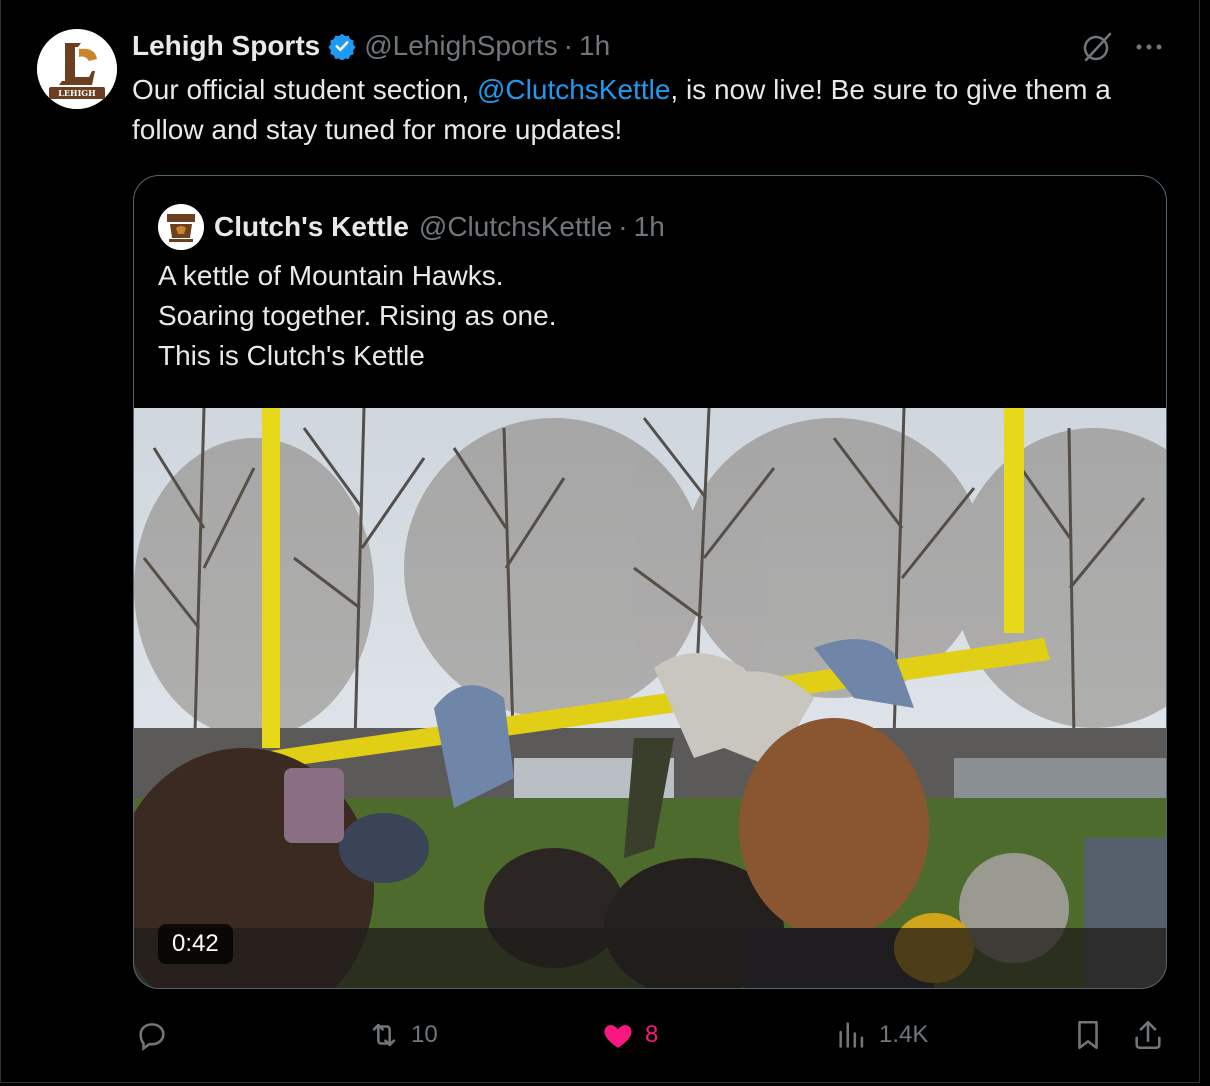 The height and width of the screenshot is (1086, 1210). What do you see at coordinates (331, 275) in the screenshot?
I see `quote-line: A kettle of Mountain Hawks.` at bounding box center [331, 275].